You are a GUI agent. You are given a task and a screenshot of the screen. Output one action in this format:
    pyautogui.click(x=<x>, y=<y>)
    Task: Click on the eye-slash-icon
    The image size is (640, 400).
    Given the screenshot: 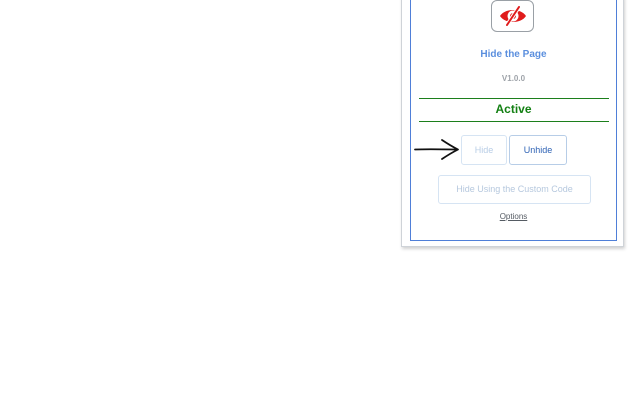 What is the action you would take?
    pyautogui.click(x=512, y=16)
    